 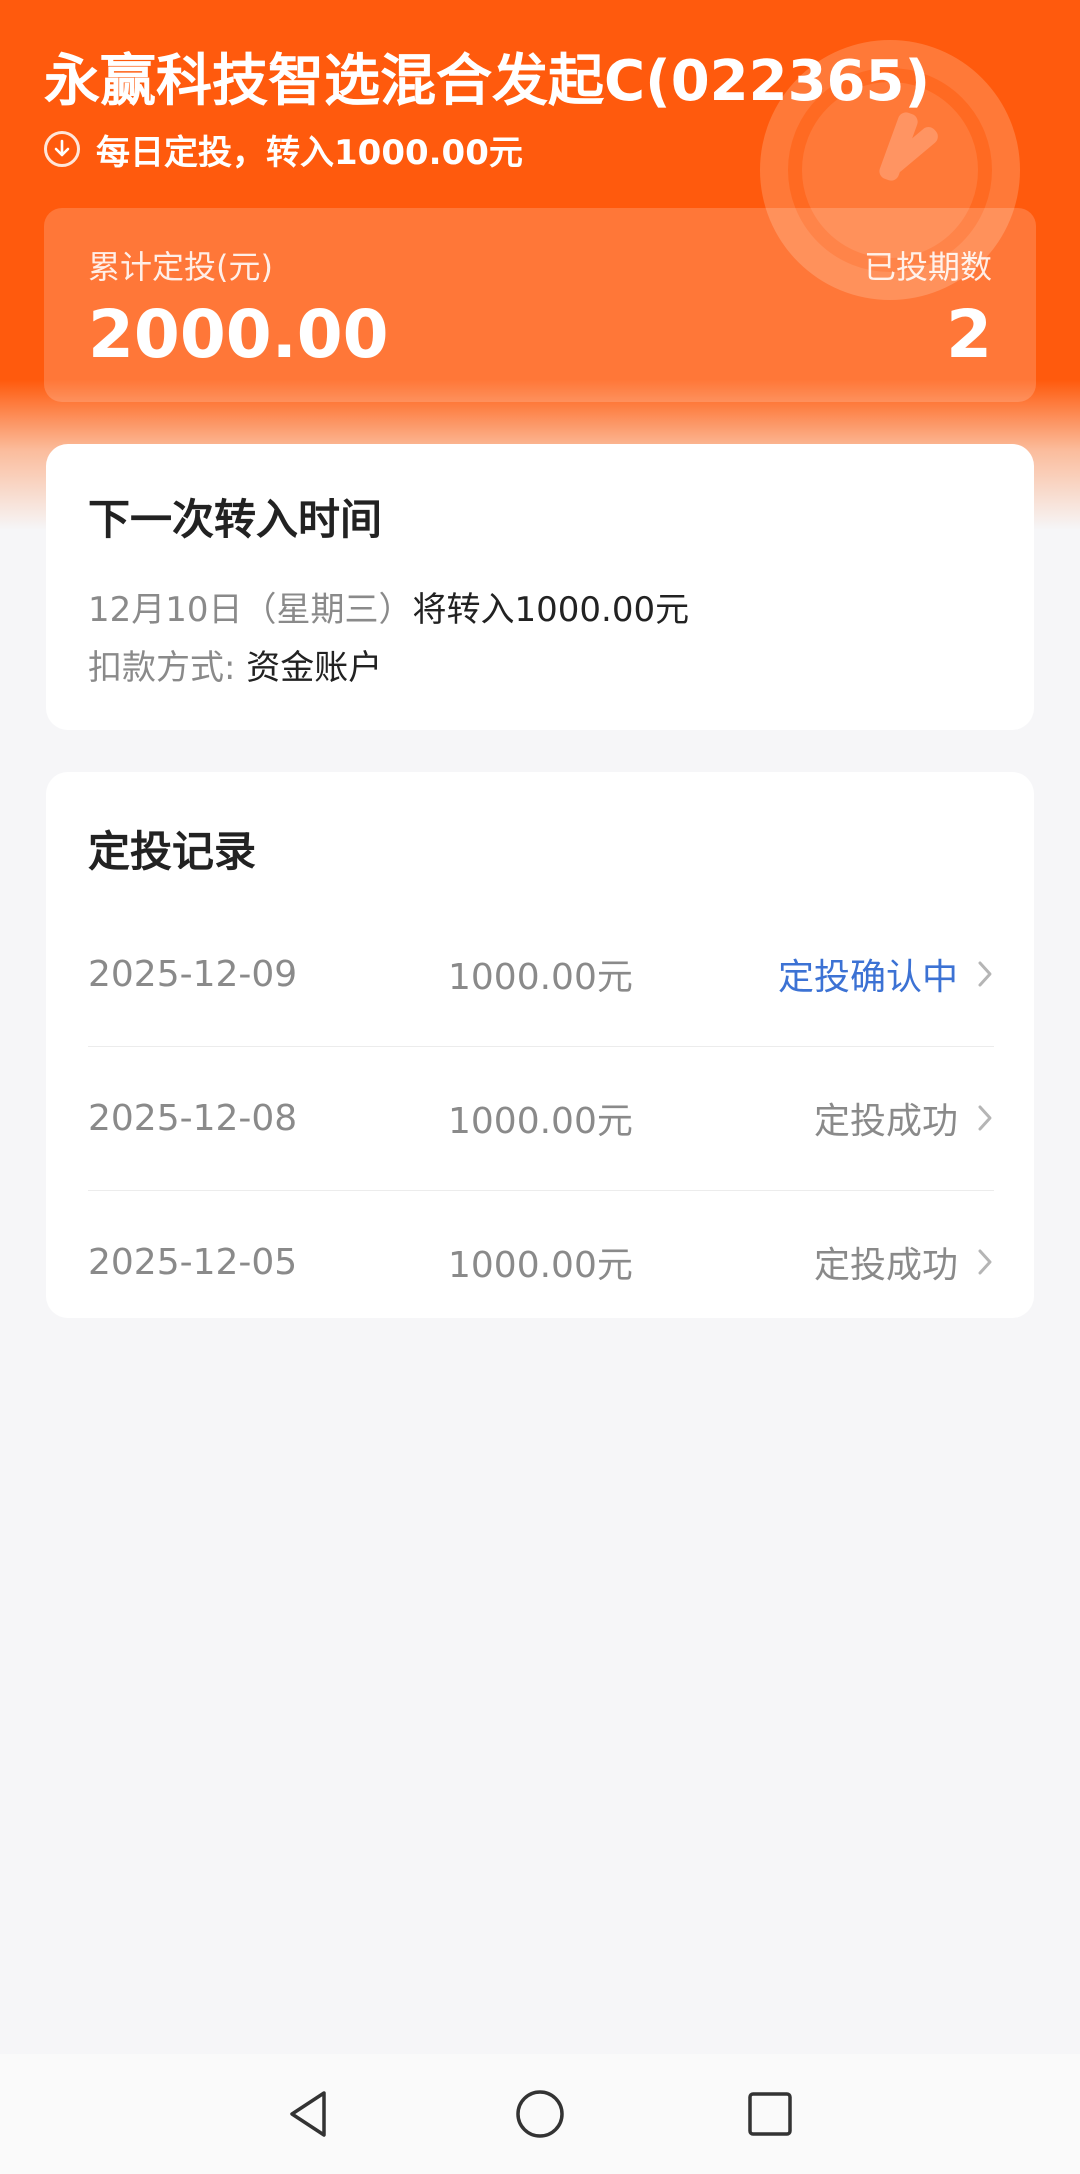 What do you see at coordinates (193, 1118) in the screenshot?
I see `record-date: 2025-12-08` at bounding box center [193, 1118].